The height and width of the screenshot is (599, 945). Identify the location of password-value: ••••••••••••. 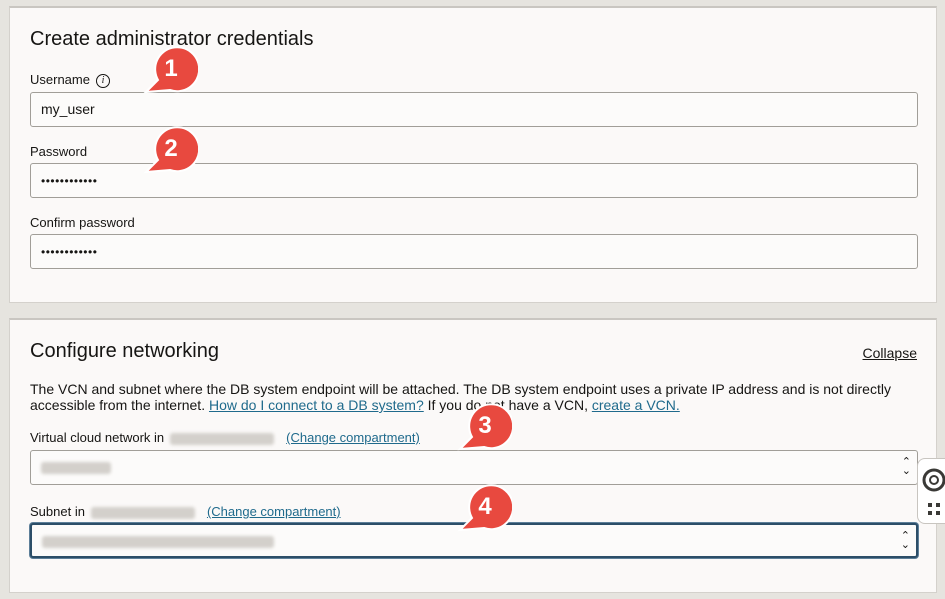
(69, 181).